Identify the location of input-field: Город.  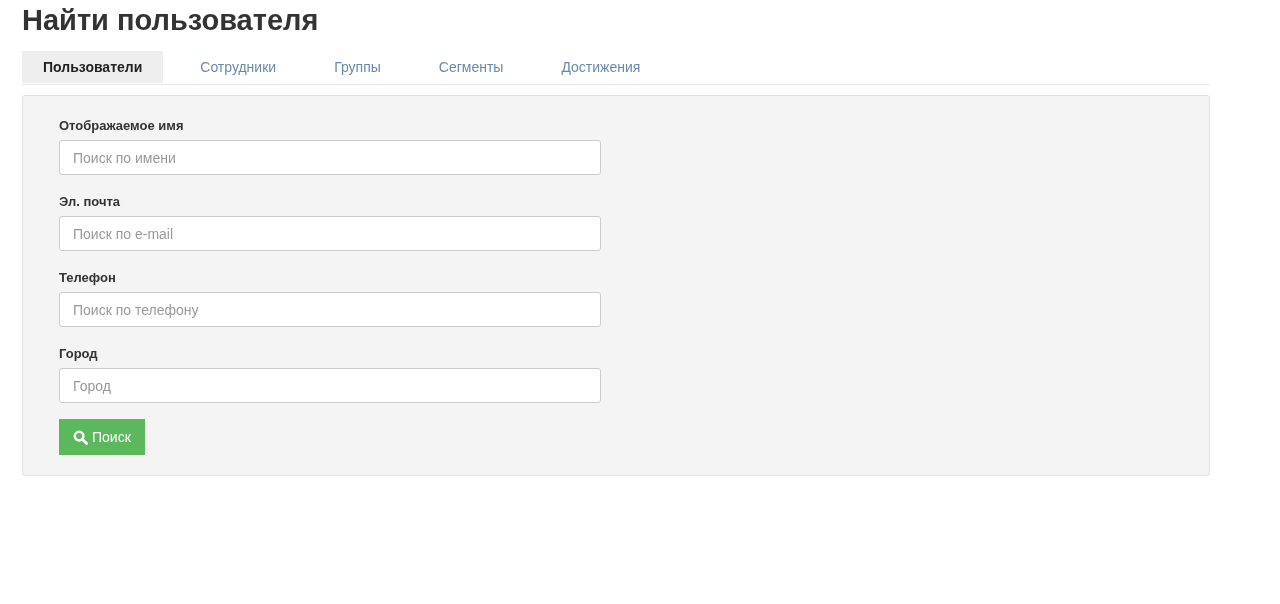
(330, 385).